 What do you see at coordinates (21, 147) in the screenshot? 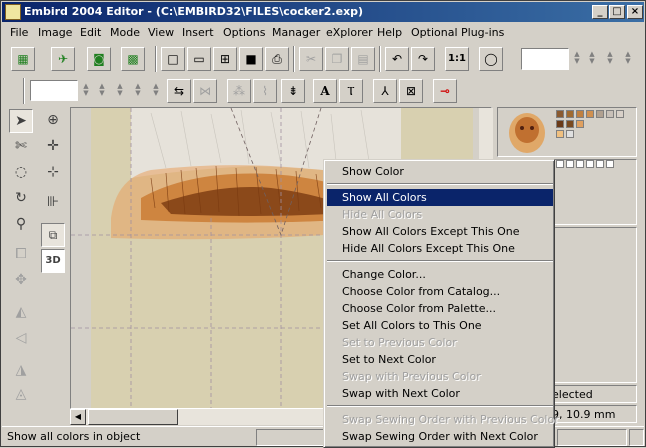
I see `edit-stitches-icon: ✄` at bounding box center [21, 147].